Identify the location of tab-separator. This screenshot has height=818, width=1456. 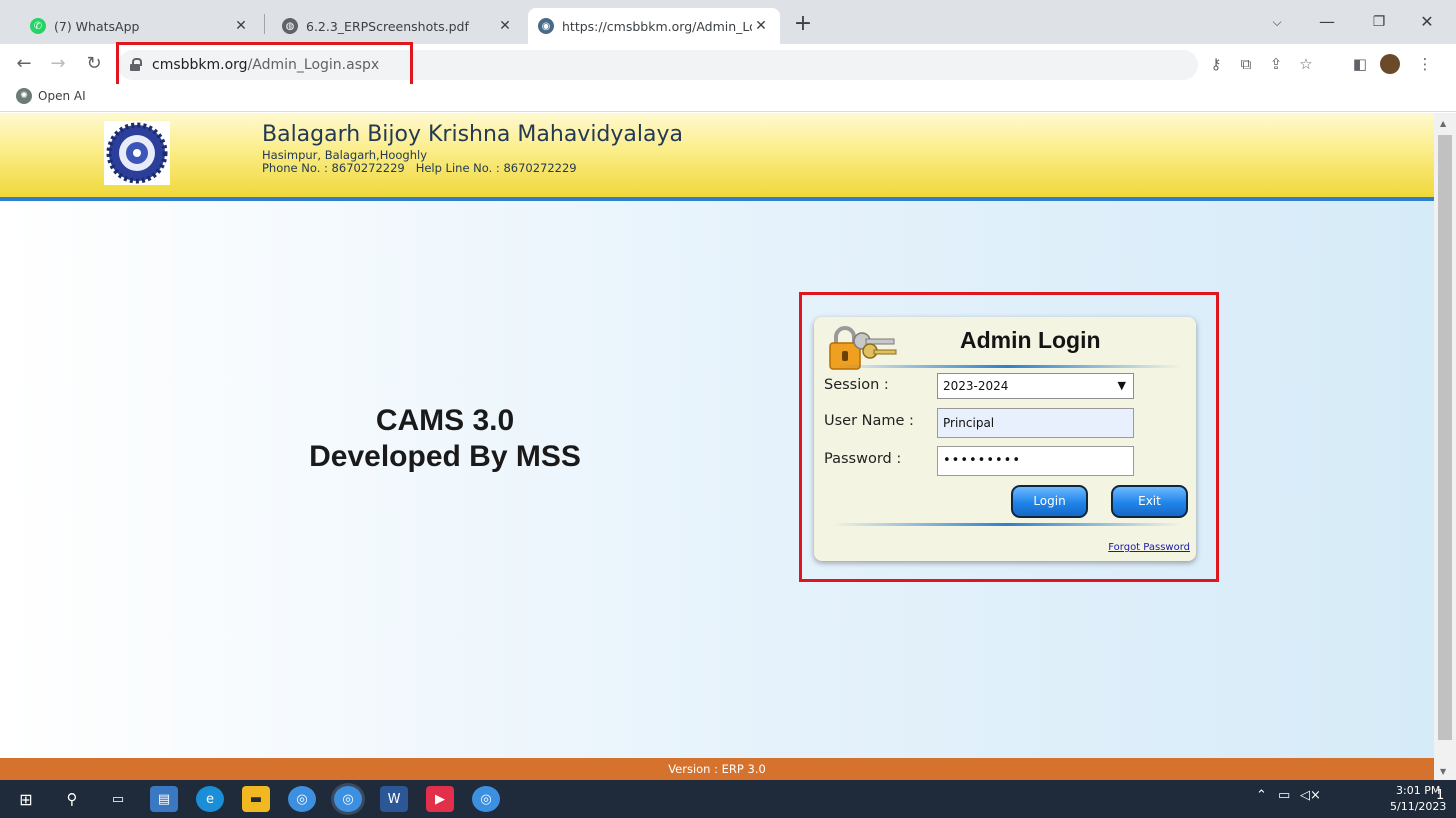
(264, 24).